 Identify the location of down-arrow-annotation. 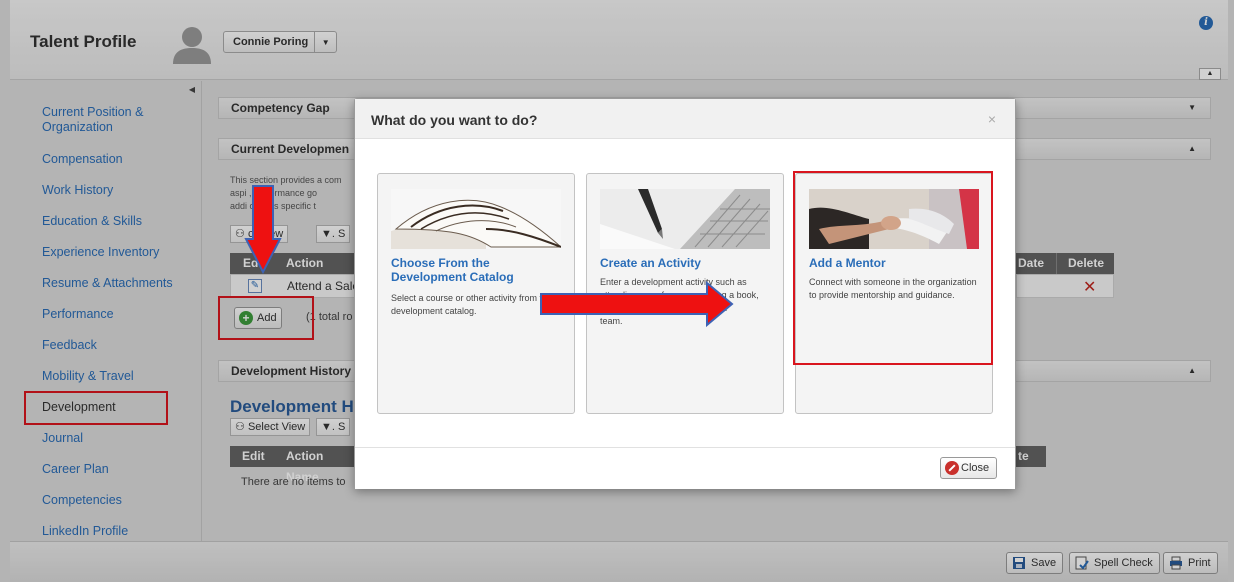
(263, 230).